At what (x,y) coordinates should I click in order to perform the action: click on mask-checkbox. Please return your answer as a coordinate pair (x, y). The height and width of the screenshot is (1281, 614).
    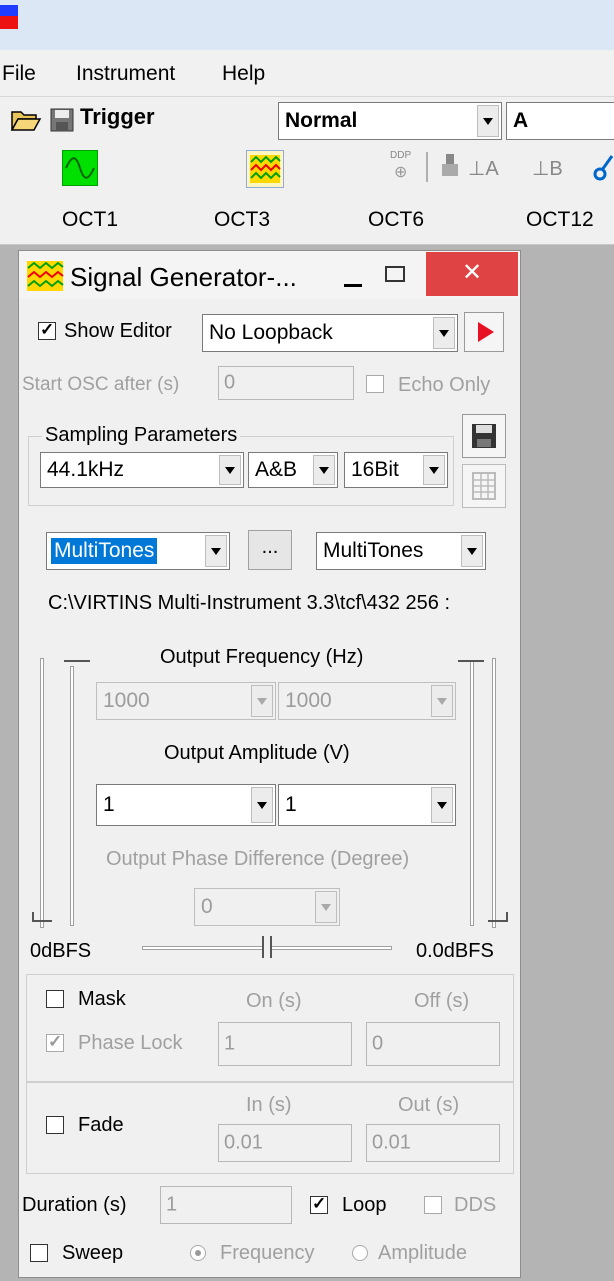
    Looking at the image, I should click on (55, 999).